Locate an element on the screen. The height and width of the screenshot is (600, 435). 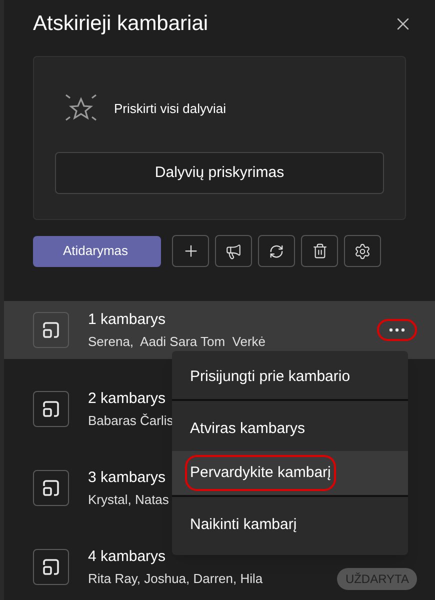
room-name: 4 kambarys is located at coordinates (127, 557).